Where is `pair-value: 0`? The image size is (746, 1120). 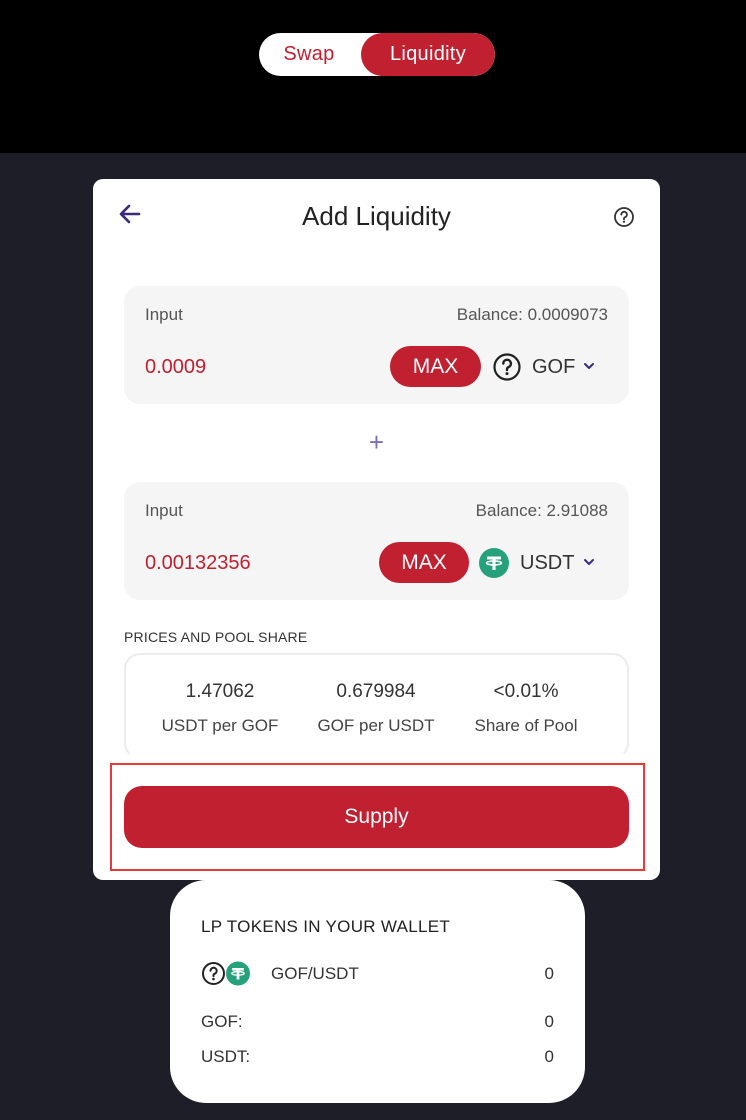 pair-value: 0 is located at coordinates (549, 973).